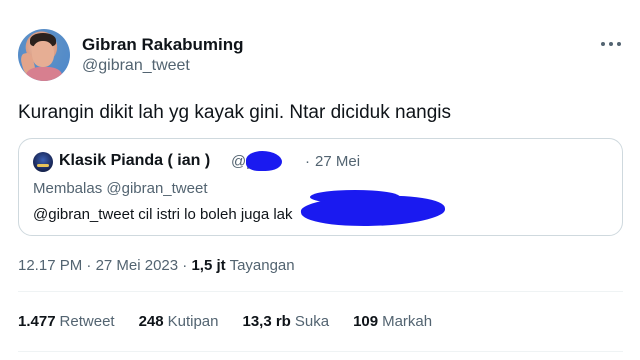  Describe the element at coordinates (312, 321) in the screenshot. I see `likes-label: Suka` at that location.